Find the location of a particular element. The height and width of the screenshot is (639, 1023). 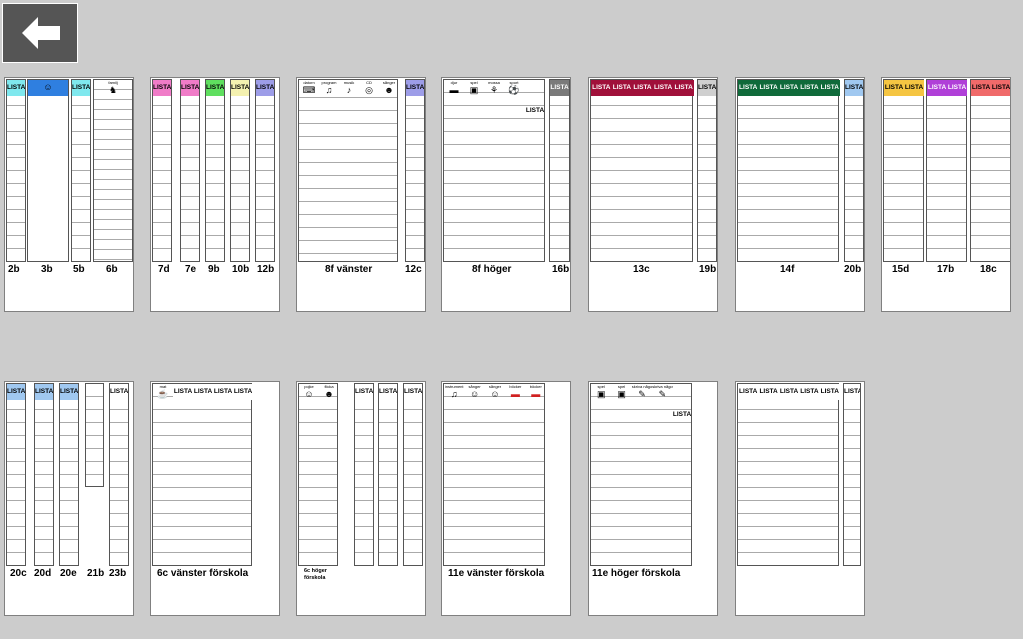

card-label: 7e is located at coordinates (191, 269).